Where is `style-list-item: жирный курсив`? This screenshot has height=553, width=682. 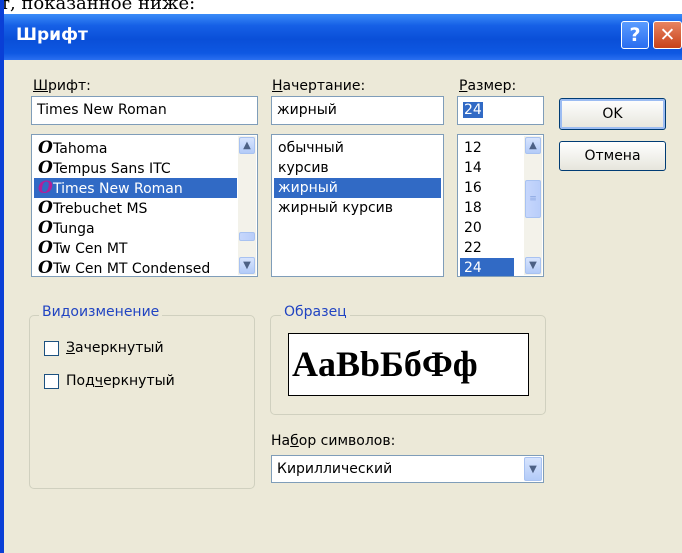
style-list-item: жирный курсив is located at coordinates (357, 208).